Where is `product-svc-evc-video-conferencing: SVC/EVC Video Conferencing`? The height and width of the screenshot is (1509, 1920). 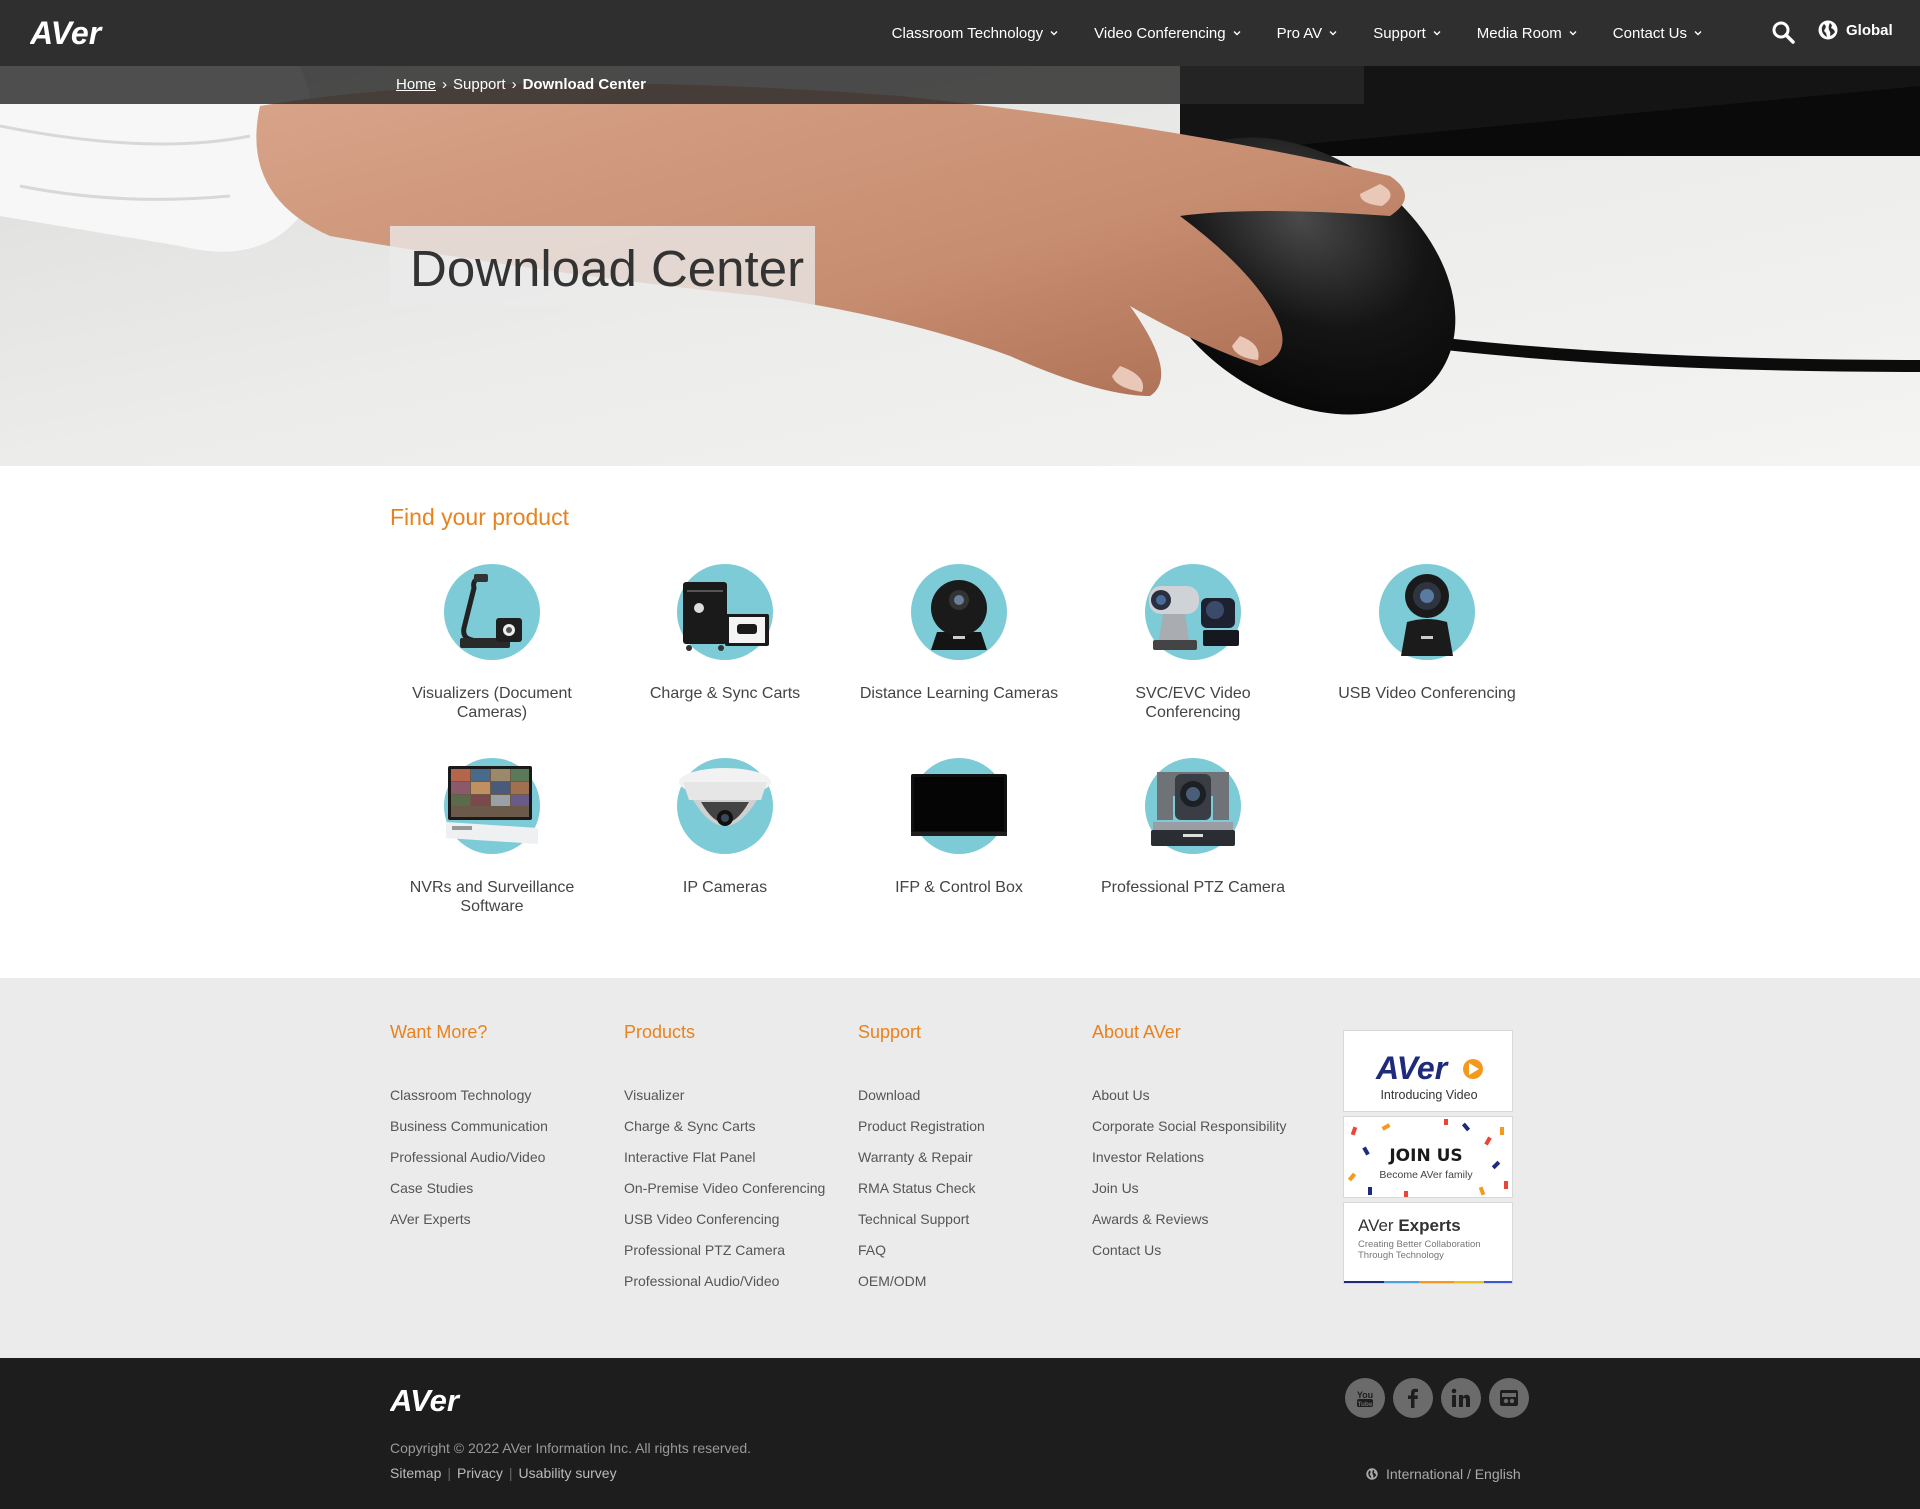 product-svc-evc-video-conferencing: SVC/EVC Video Conferencing is located at coordinates (1193, 642).